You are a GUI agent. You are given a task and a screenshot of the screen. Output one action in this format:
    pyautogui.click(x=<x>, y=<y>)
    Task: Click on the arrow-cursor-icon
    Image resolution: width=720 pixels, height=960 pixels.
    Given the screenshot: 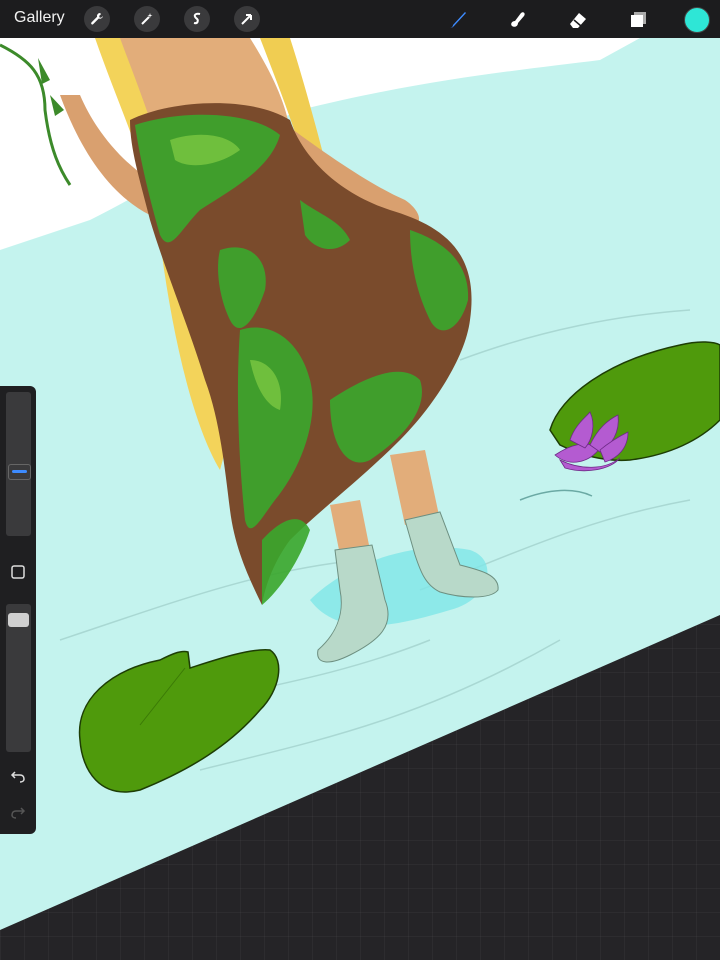 What is the action you would take?
    pyautogui.click(x=246, y=19)
    